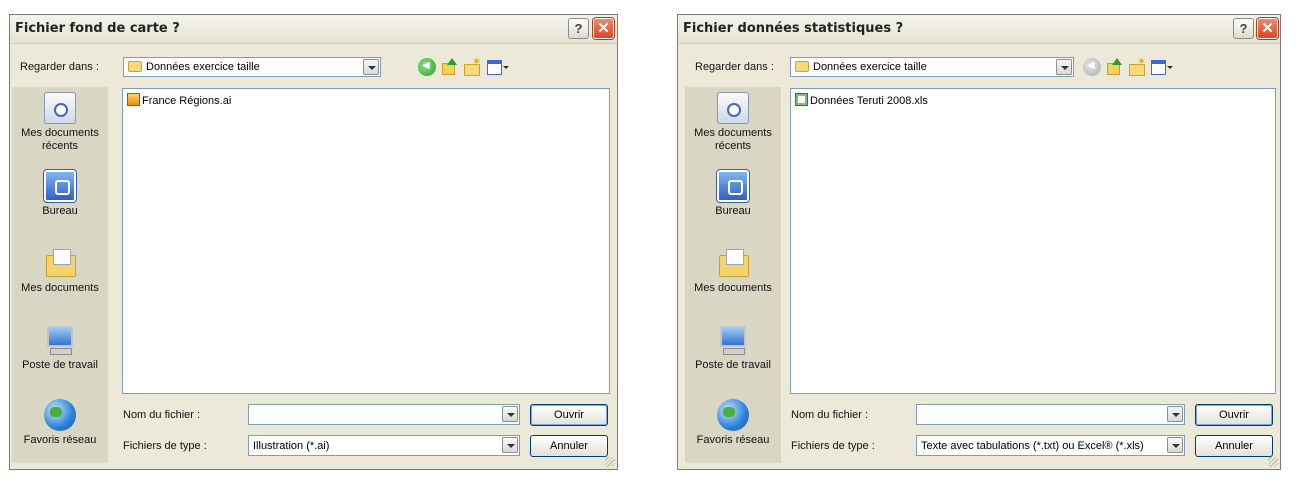  What do you see at coordinates (384, 445) in the screenshot?
I see `file-type-dropdown: Illustration (*.ai)` at bounding box center [384, 445].